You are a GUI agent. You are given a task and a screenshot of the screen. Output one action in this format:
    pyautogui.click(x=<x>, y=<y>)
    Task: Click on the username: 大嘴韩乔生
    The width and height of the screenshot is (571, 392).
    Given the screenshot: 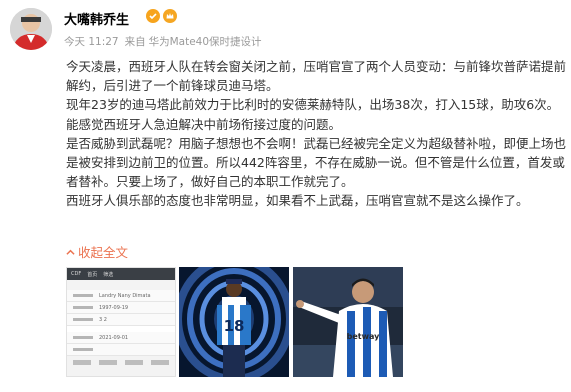 What is the action you would take?
    pyautogui.click(x=96, y=18)
    